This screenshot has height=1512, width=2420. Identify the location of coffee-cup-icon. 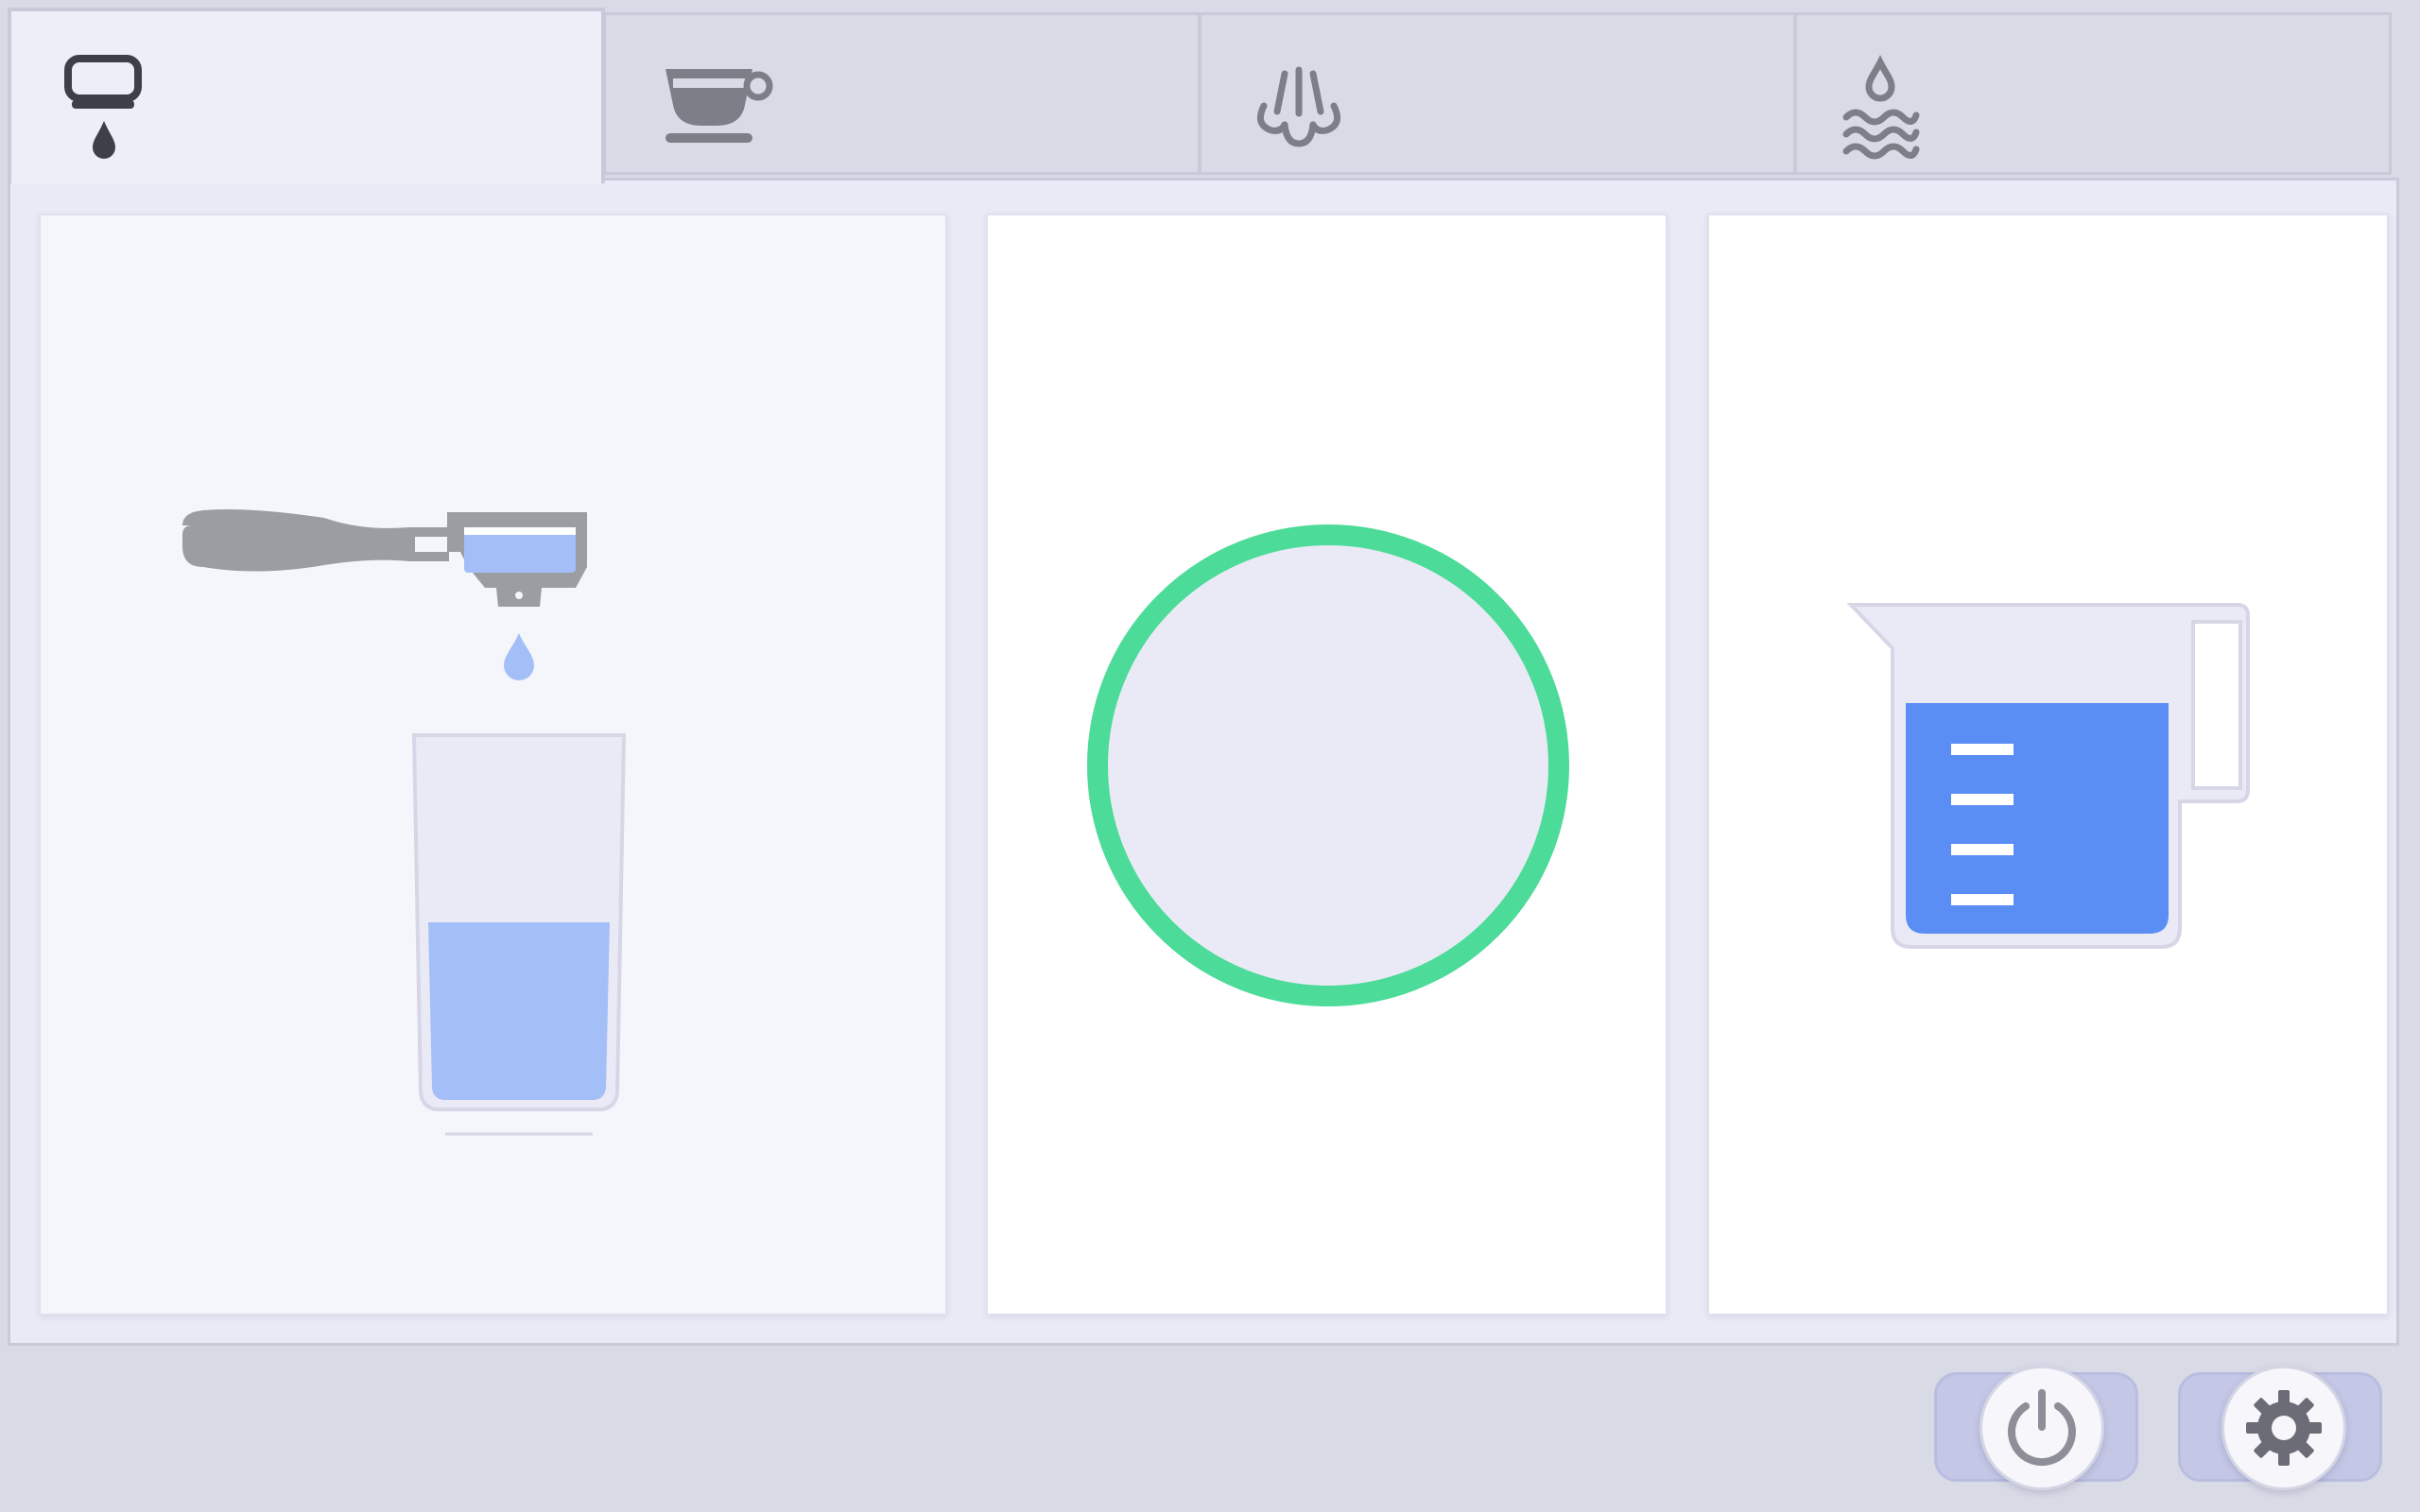
(719, 106).